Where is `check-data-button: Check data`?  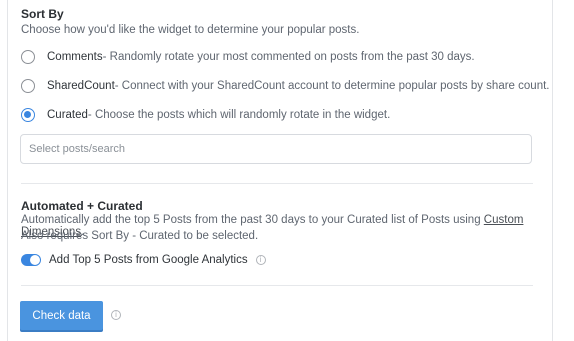
check-data-button: Check data is located at coordinates (61, 315).